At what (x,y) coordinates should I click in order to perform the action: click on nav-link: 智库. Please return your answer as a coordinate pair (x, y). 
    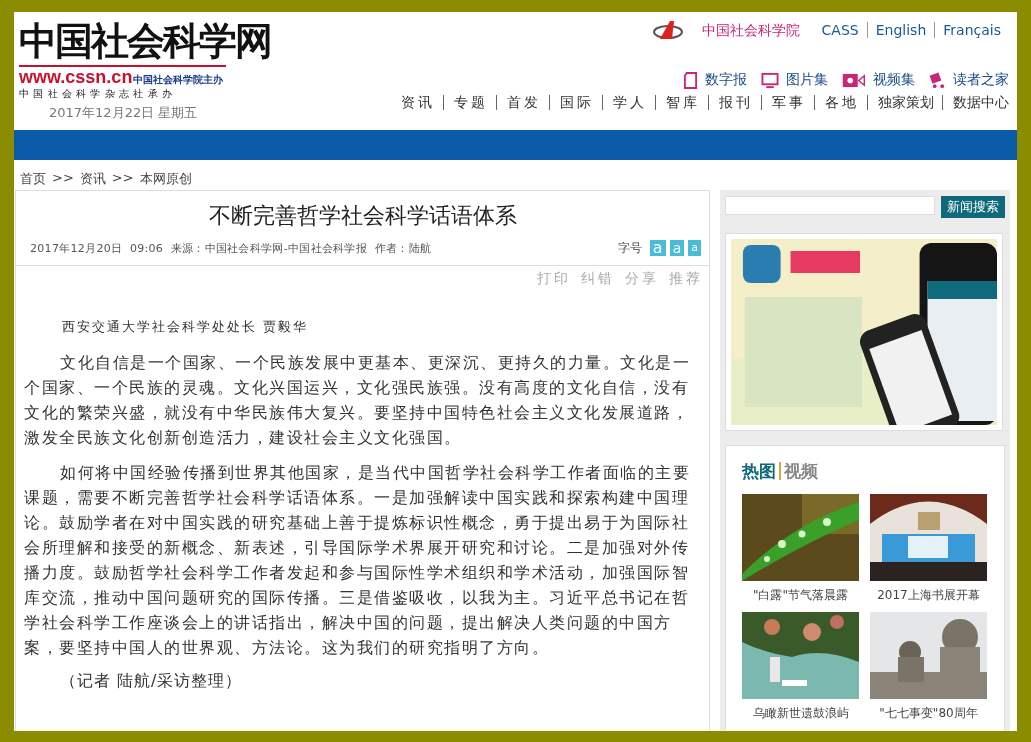
    Looking at the image, I should click on (681, 102).